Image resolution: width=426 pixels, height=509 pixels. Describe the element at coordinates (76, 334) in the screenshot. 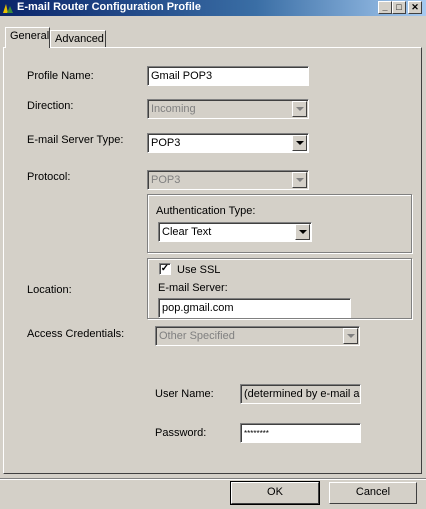

I see `access-credentials-label: Access Credentials:` at that location.